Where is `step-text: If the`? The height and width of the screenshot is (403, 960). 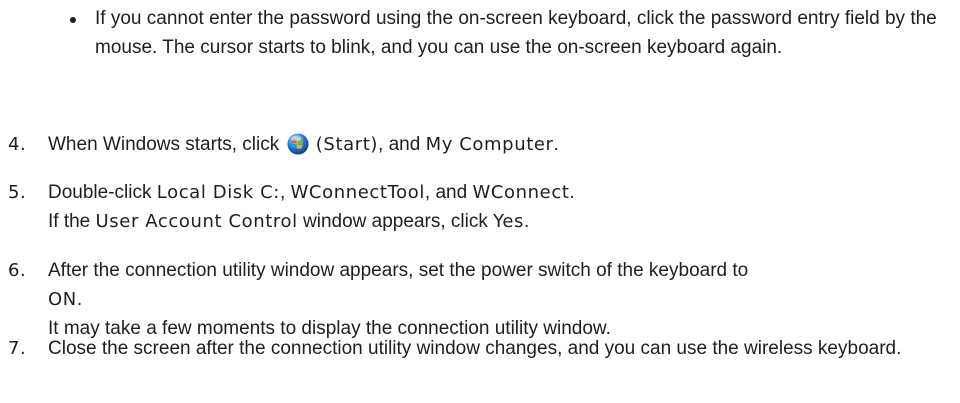 step-text: If the is located at coordinates (69, 221).